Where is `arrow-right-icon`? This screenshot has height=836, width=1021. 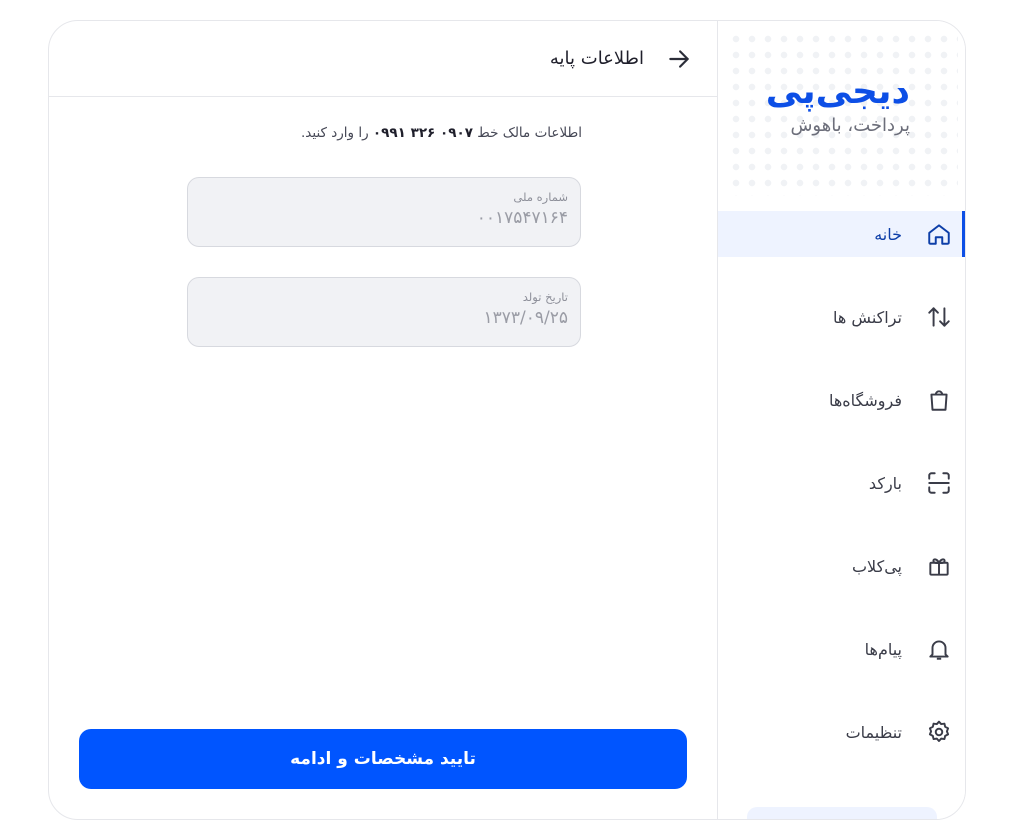 arrow-right-icon is located at coordinates (679, 59).